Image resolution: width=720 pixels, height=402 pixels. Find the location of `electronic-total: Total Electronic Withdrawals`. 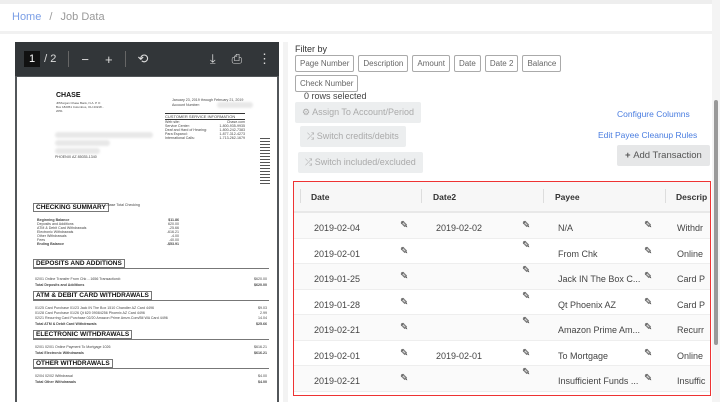

electronic-total: Total Electronic Withdrawals is located at coordinates (59, 353).